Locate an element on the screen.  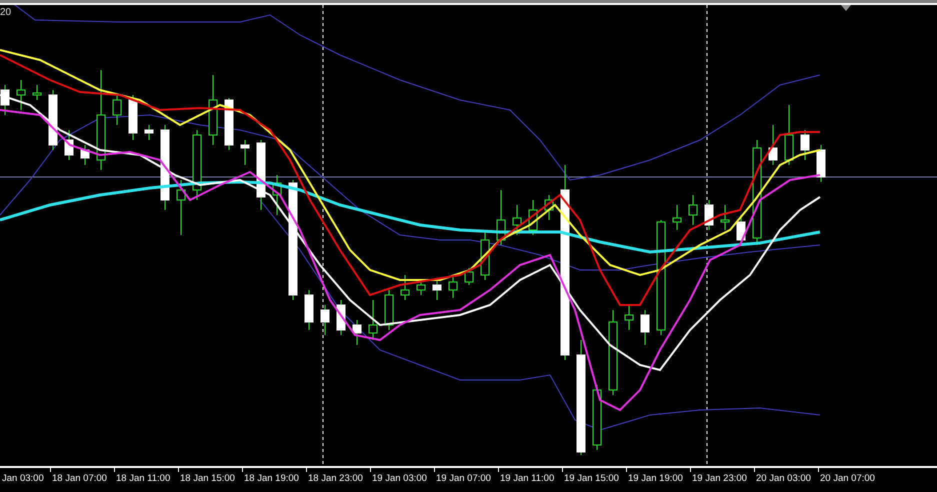
time-axis-label: 18 Jan 07:00 is located at coordinates (79, 479).